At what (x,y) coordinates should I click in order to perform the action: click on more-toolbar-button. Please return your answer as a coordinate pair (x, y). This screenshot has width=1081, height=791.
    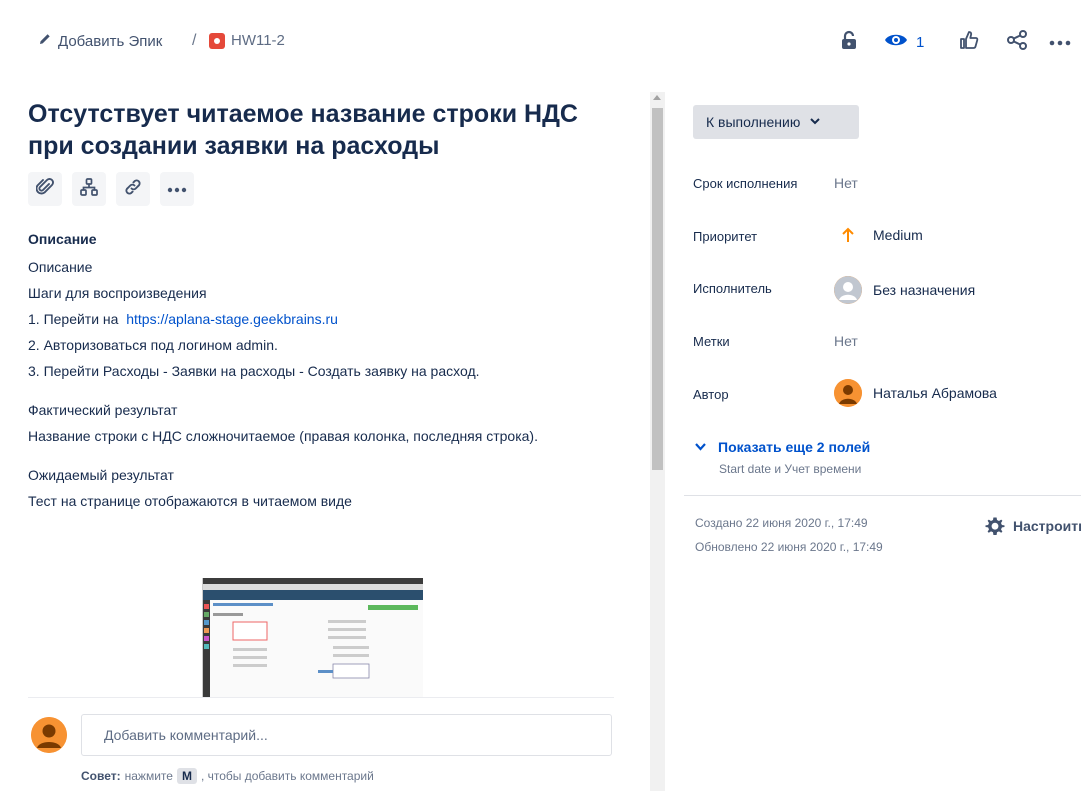
    Looking at the image, I should click on (177, 189).